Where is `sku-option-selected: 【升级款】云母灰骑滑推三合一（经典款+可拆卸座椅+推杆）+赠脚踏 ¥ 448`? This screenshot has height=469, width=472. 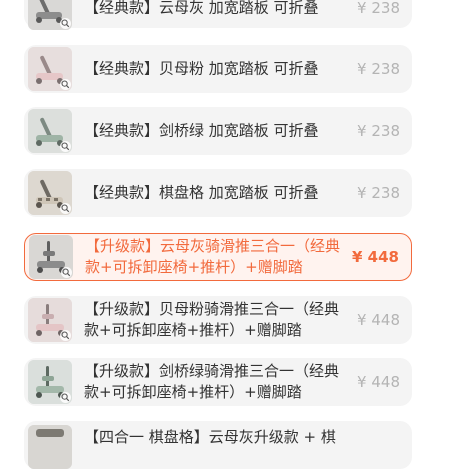
sku-option-selected: 【升级款】云母灰骑滑推三合一（经典款+可拆卸座椅+推杆）+赠脚踏 ¥ 448 is located at coordinates (218, 257).